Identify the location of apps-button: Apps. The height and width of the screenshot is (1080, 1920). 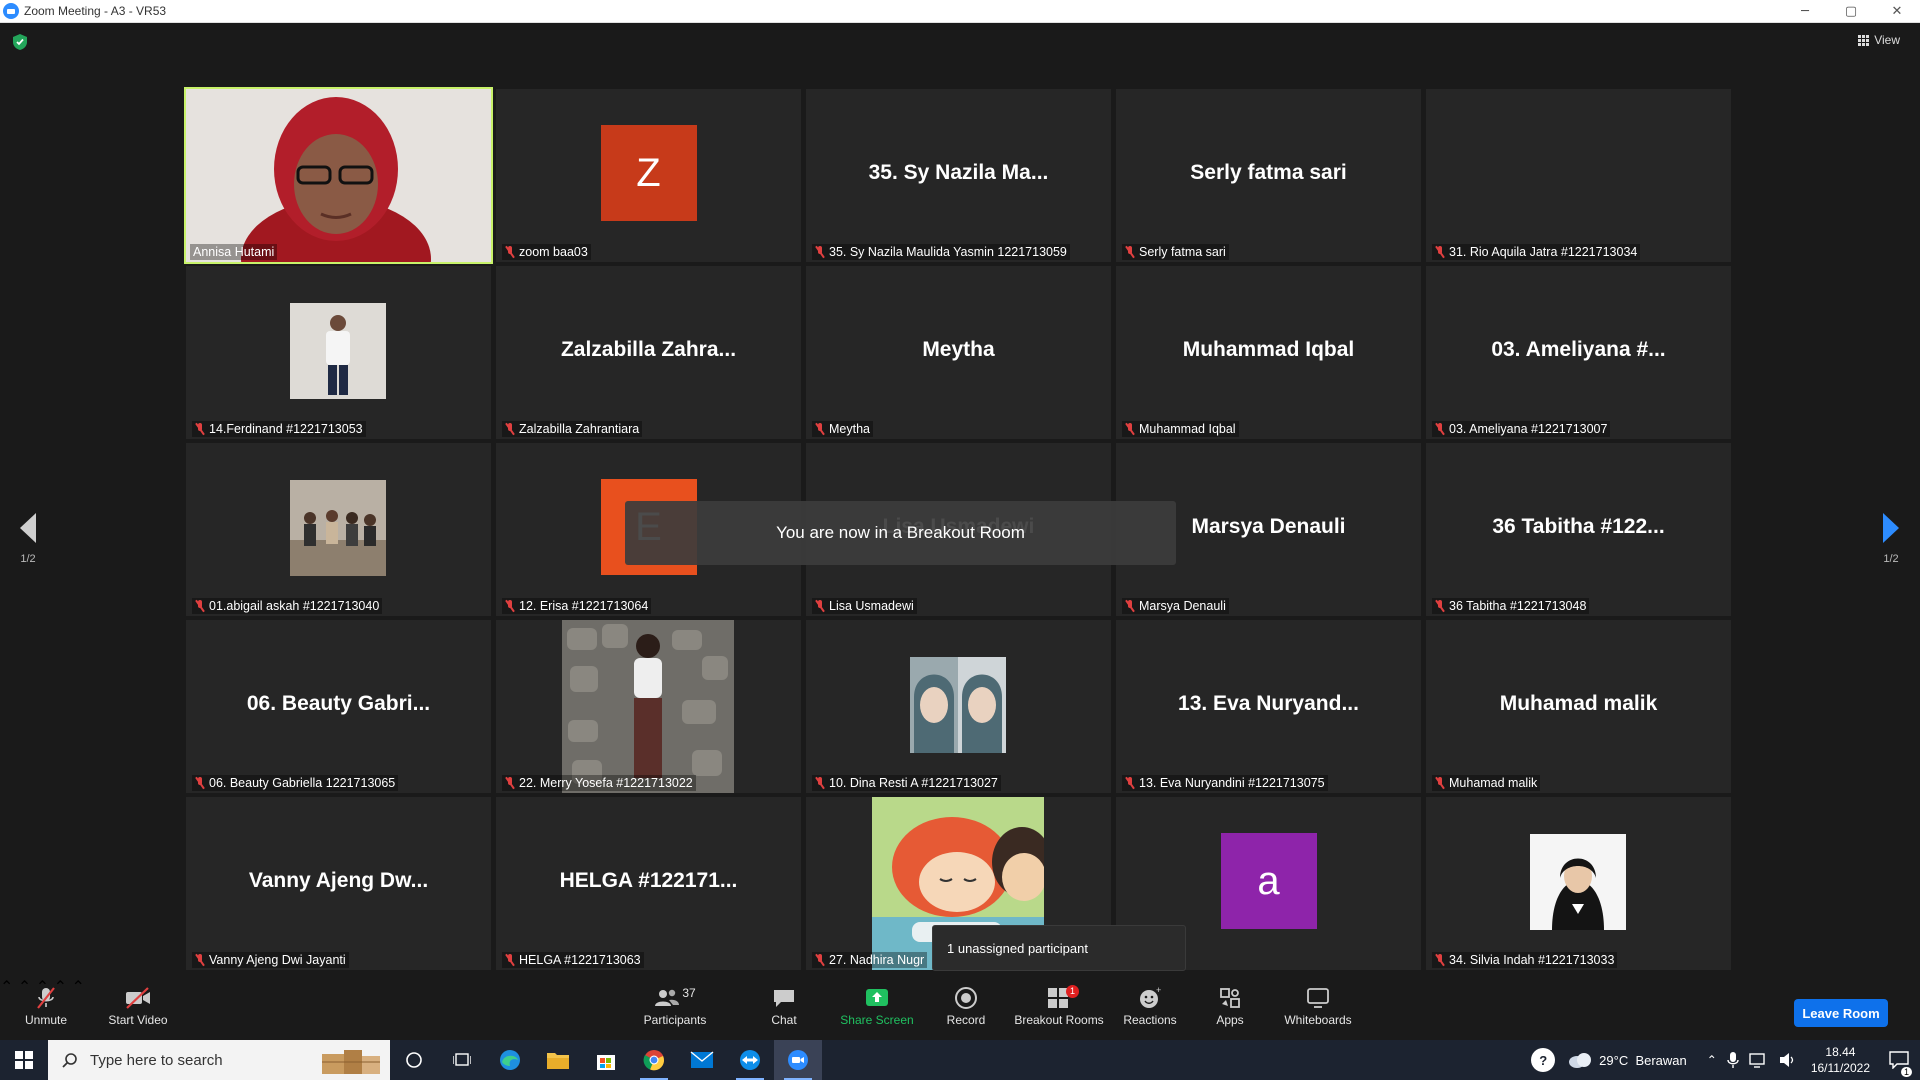
(1230, 1006).